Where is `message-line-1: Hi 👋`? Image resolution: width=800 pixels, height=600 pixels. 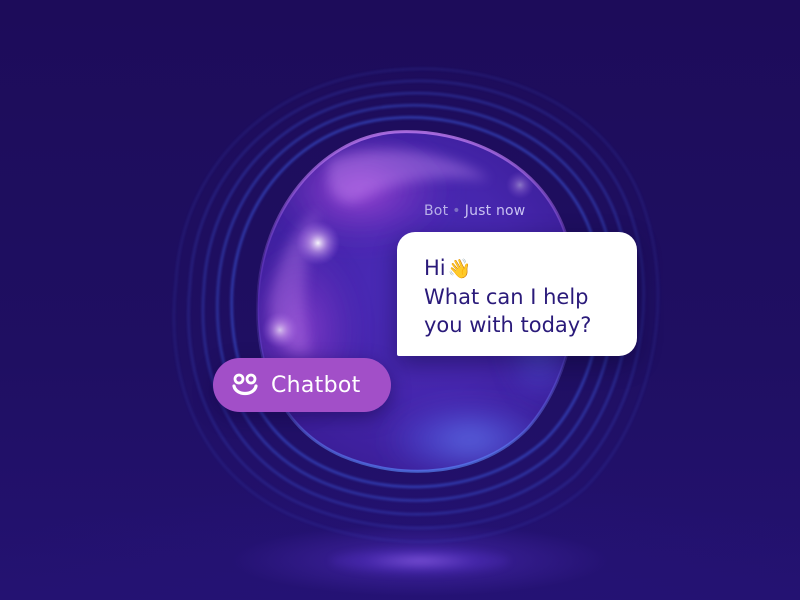 message-line-1: Hi 👋 is located at coordinates (530, 268).